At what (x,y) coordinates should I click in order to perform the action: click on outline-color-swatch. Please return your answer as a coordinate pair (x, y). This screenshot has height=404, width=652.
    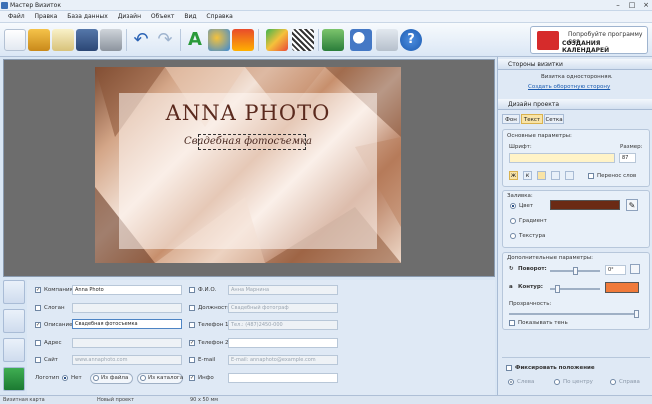
    Looking at the image, I should click on (622, 287).